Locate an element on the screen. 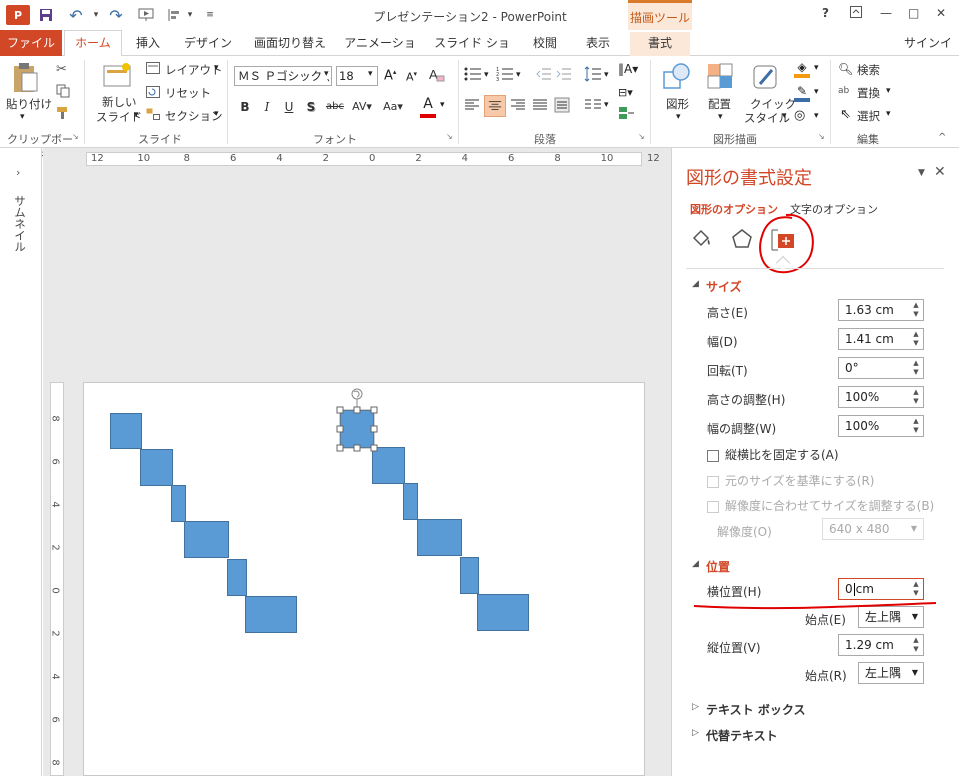 The width and height of the screenshot is (959, 776). qat-dropdown-icon: ▾ is located at coordinates (190, 15).